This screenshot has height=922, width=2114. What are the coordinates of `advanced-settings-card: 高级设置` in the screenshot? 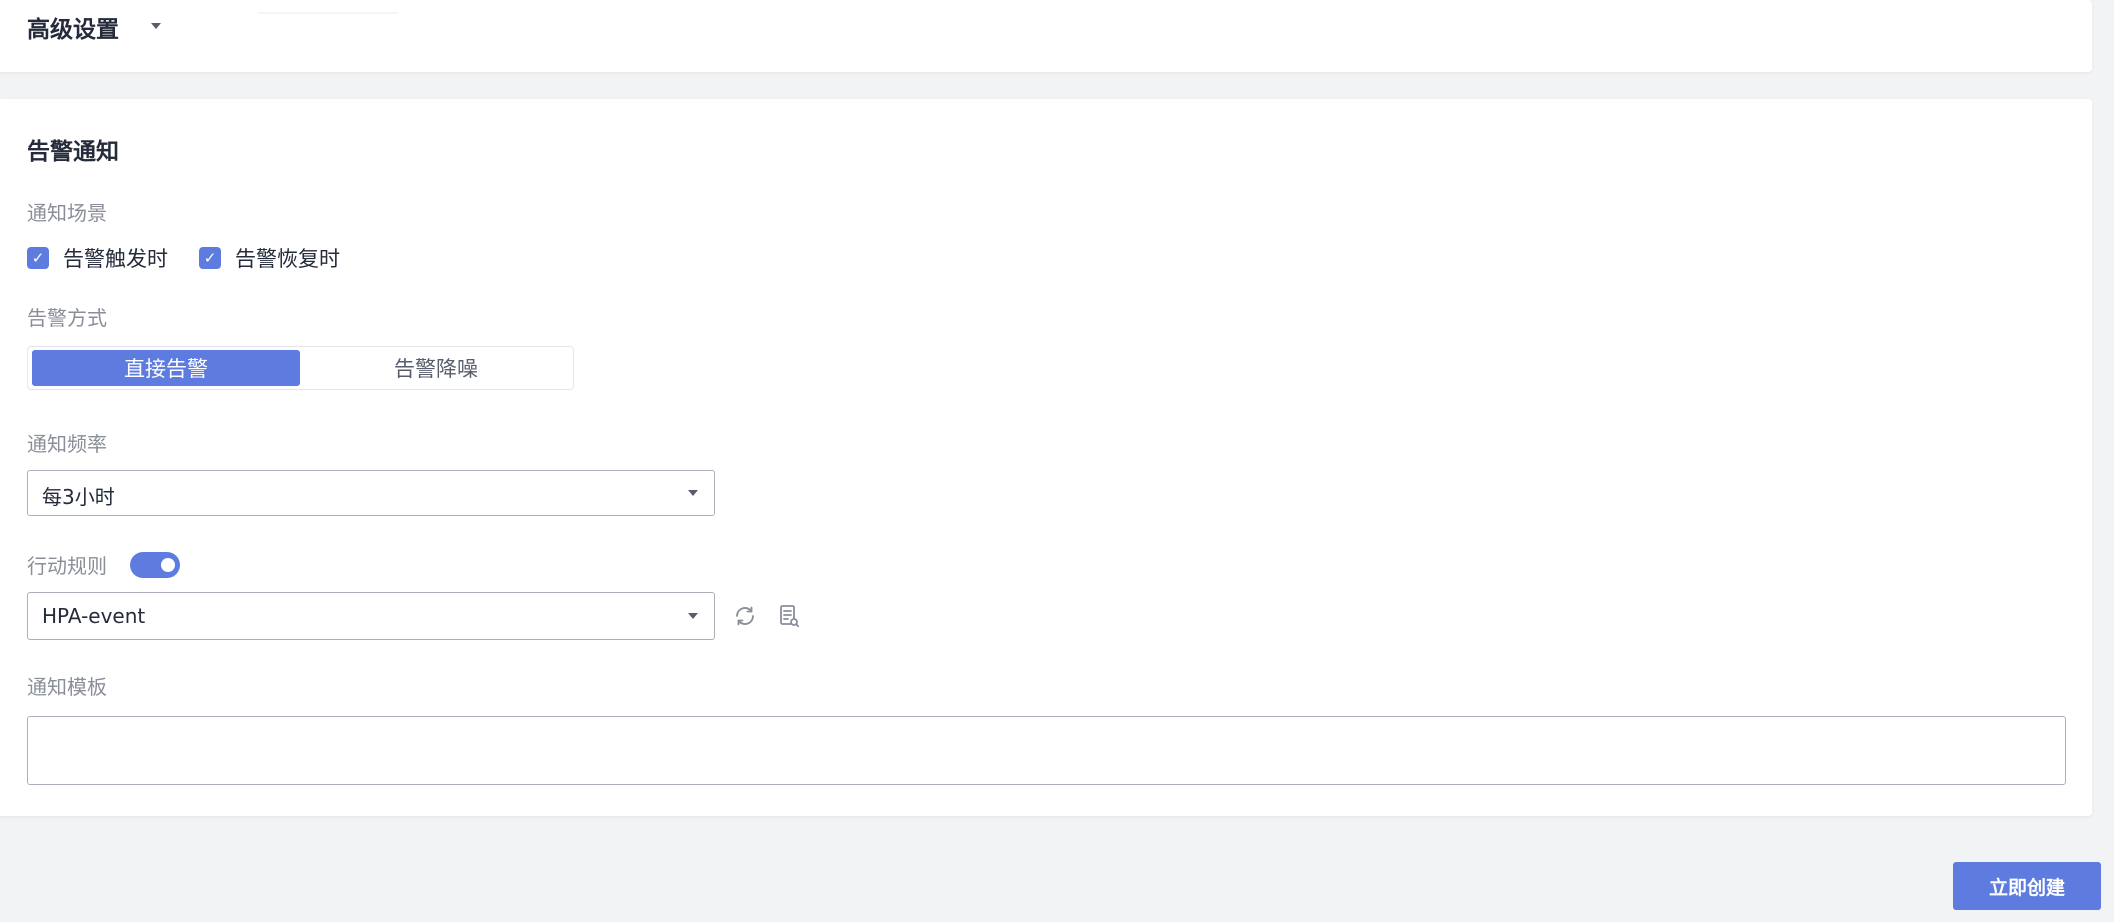 It's located at (1046, 36).